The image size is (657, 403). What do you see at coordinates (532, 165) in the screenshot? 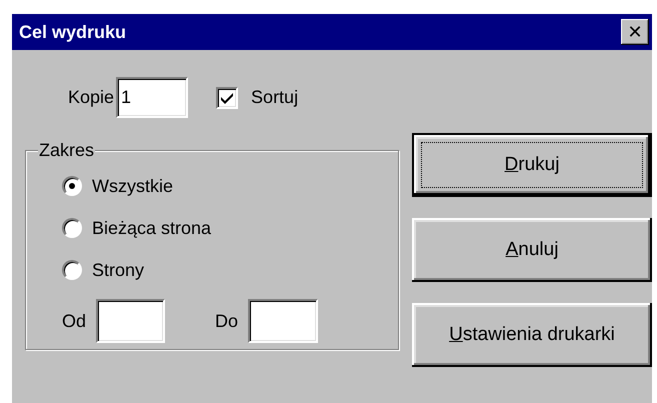
I see `dialog-button: Drukuj` at bounding box center [532, 165].